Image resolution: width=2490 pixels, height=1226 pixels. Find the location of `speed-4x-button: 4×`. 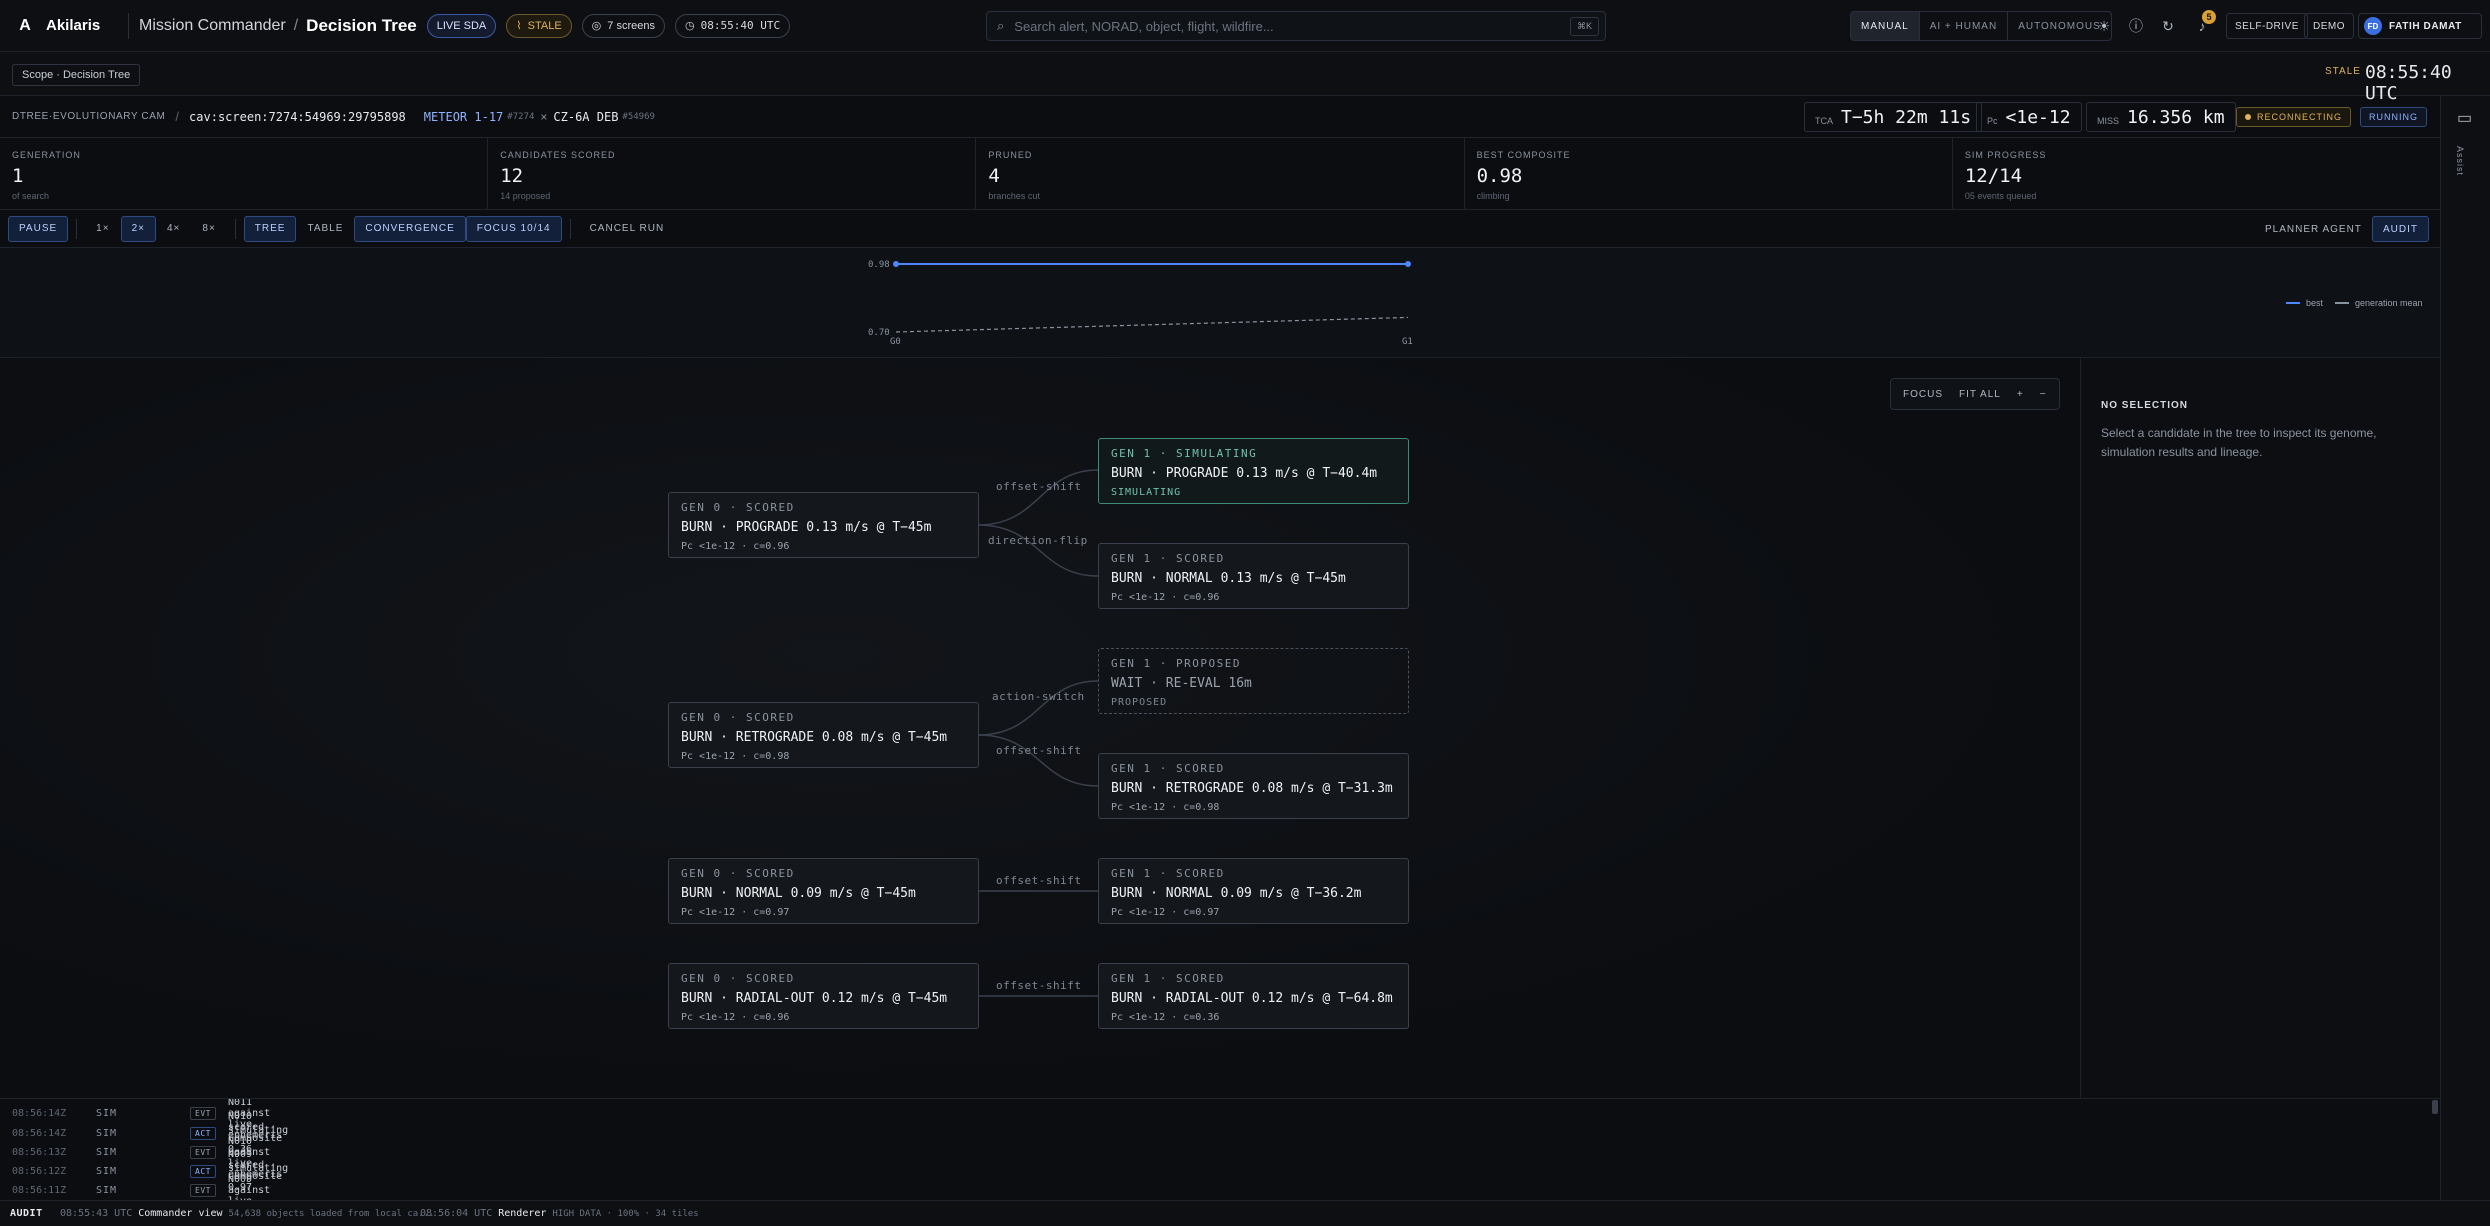

speed-4x-button: 4× is located at coordinates (173, 229).